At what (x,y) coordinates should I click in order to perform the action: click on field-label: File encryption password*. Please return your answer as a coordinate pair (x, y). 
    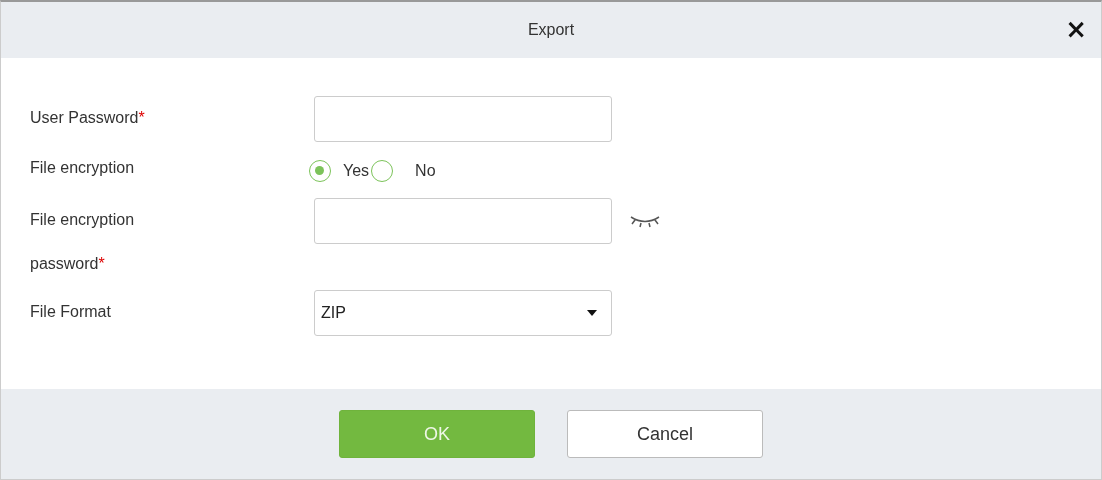
    Looking at the image, I should click on (83, 242).